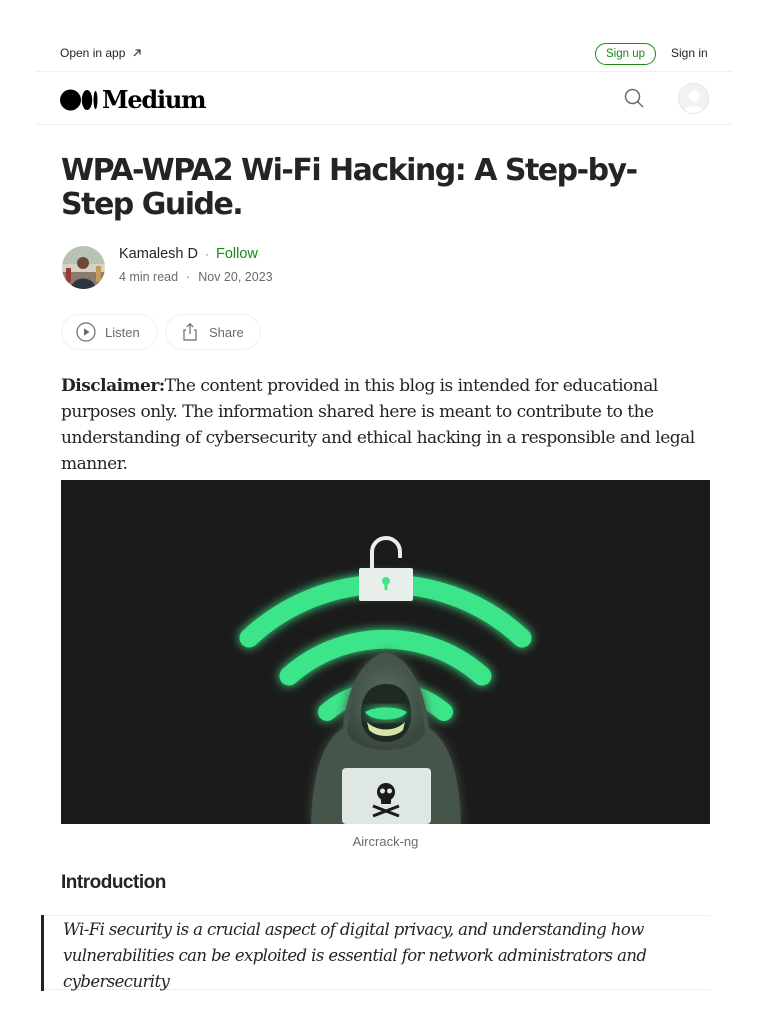  Describe the element at coordinates (689, 53) in the screenshot. I see `sign-in-link: Sign in` at that location.